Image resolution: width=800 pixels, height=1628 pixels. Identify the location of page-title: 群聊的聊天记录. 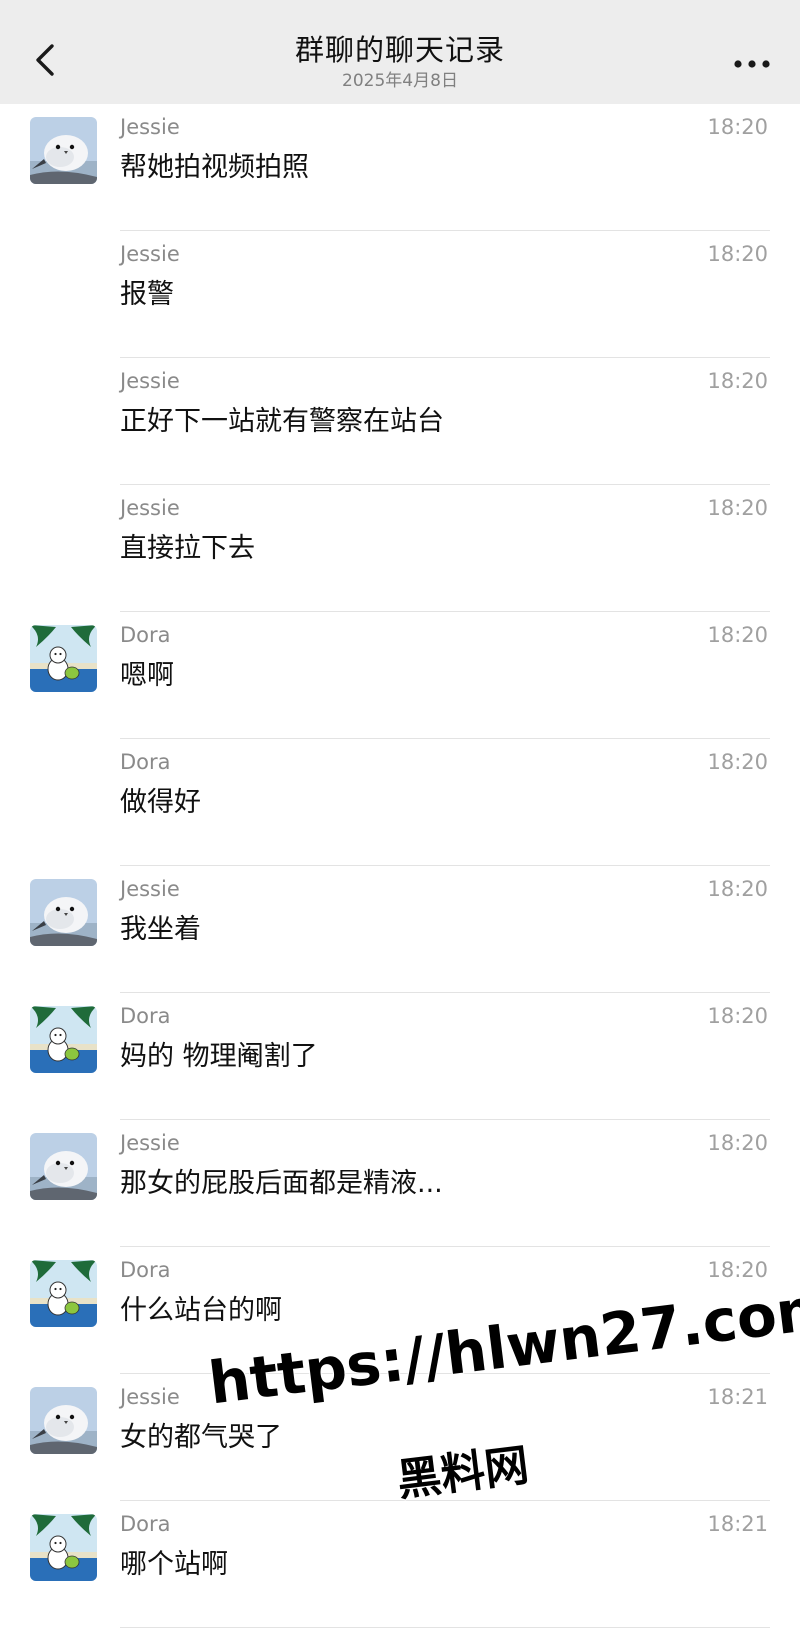
(399, 50).